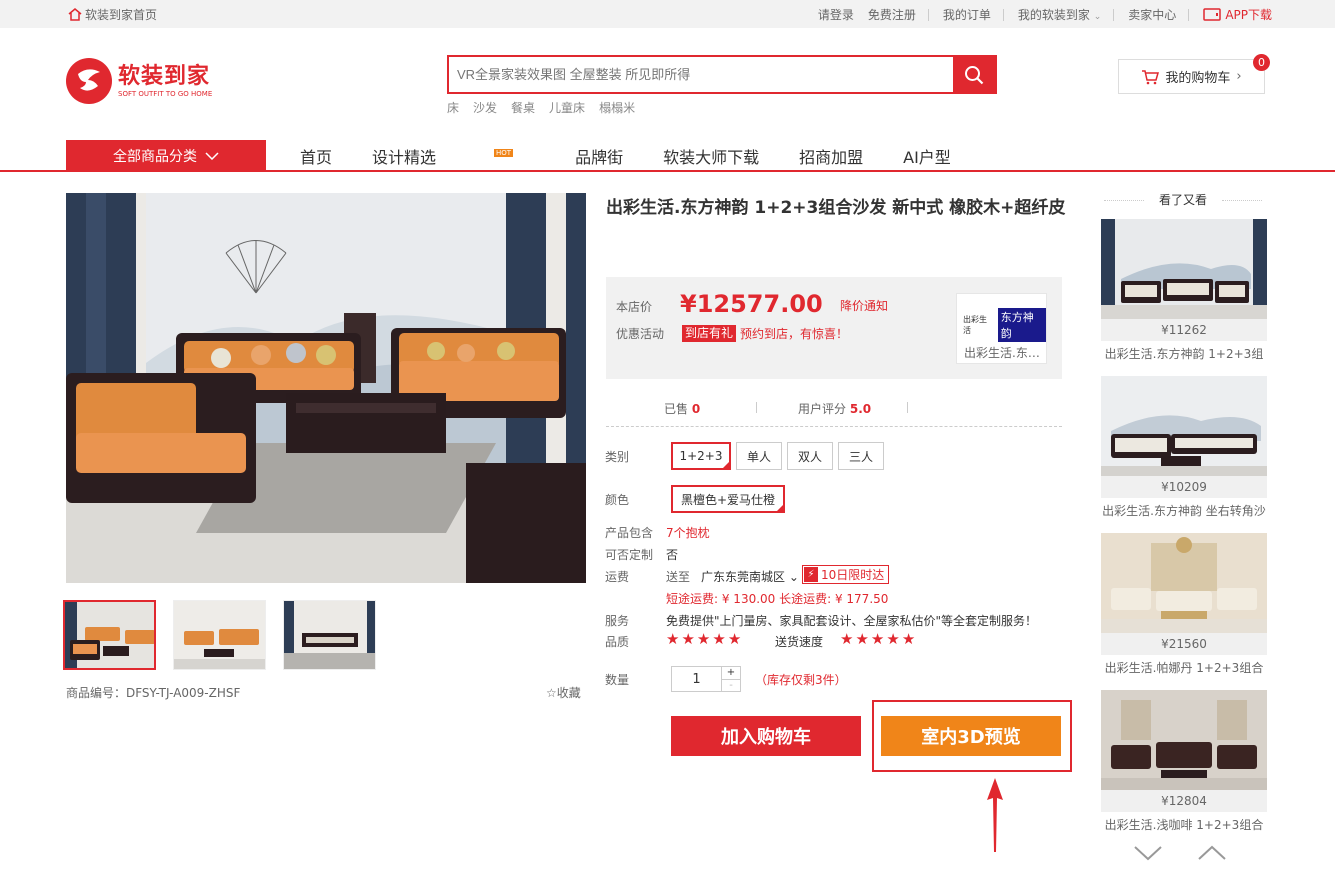 This screenshot has width=1335, height=875. Describe the element at coordinates (831, 156) in the screenshot. I see `nav-link-franchise: 招商加盟` at that location.